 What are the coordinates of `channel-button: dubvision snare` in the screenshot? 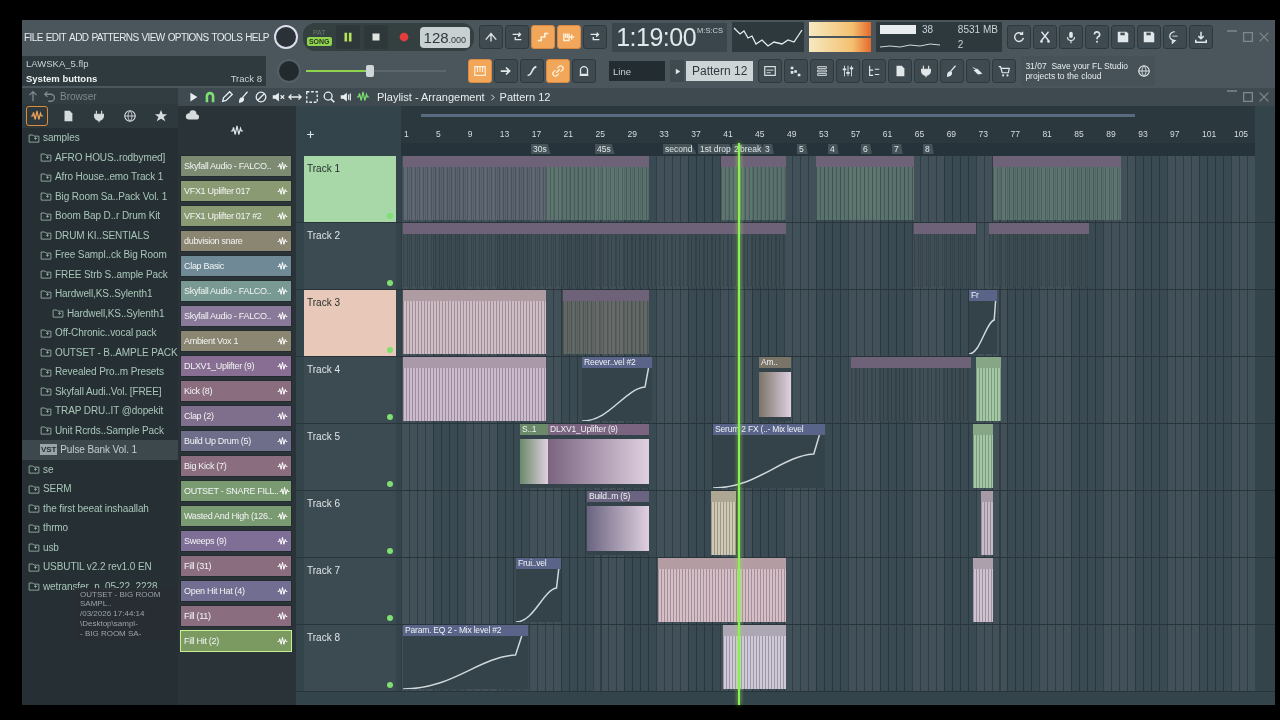 It's located at (236, 241).